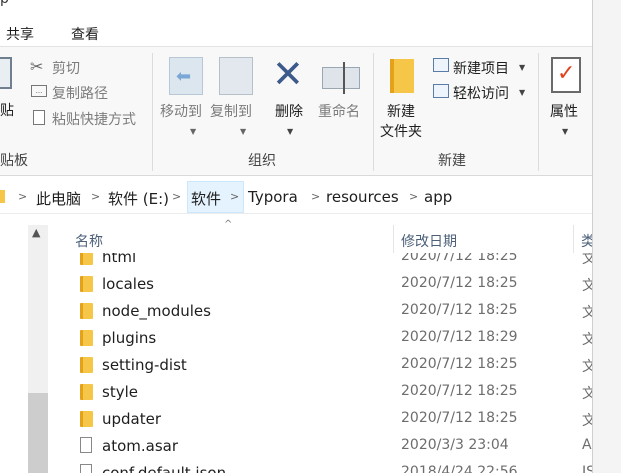 The width and height of the screenshot is (621, 473). I want to click on easy-access-button: 轻松访问, so click(481, 93).